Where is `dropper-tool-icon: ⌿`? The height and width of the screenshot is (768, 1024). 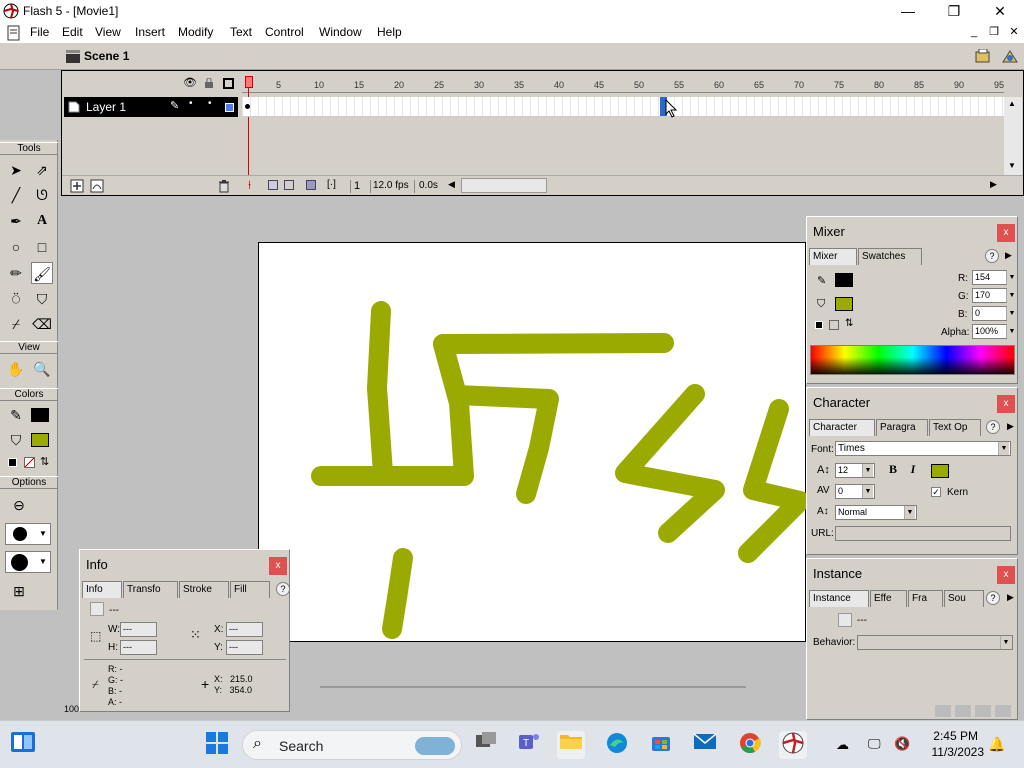
dropper-tool-icon: ⌿ is located at coordinates (16, 324).